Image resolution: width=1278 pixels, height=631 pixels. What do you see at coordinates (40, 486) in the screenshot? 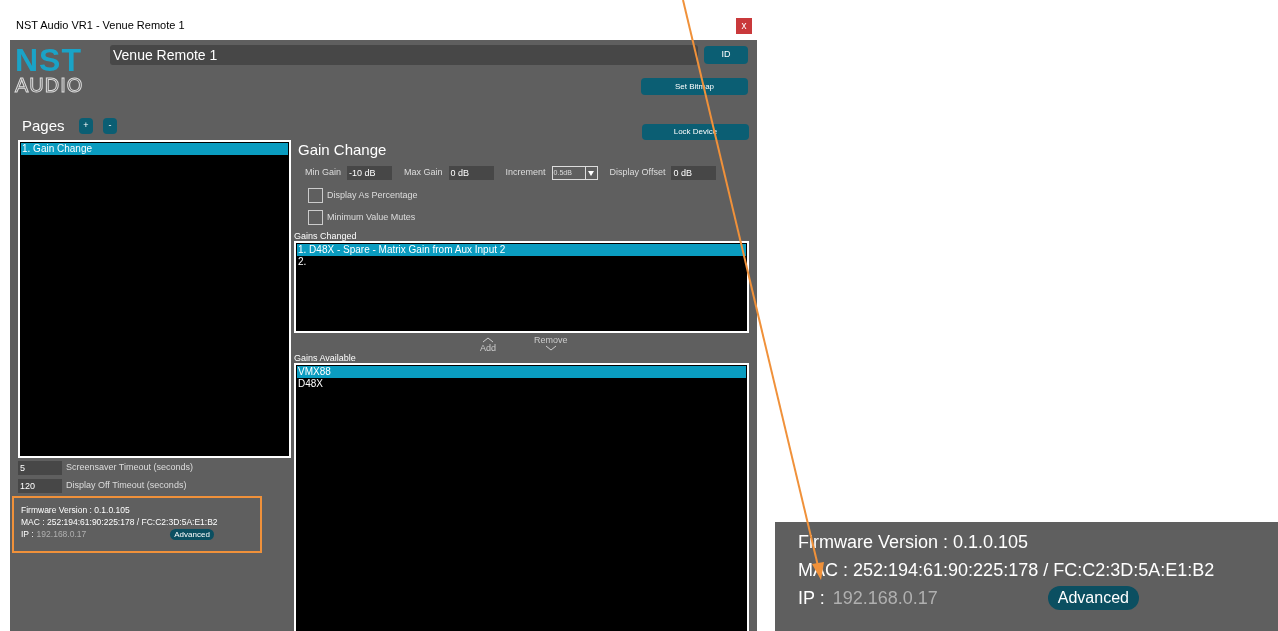
I see `input-field: 120` at bounding box center [40, 486].